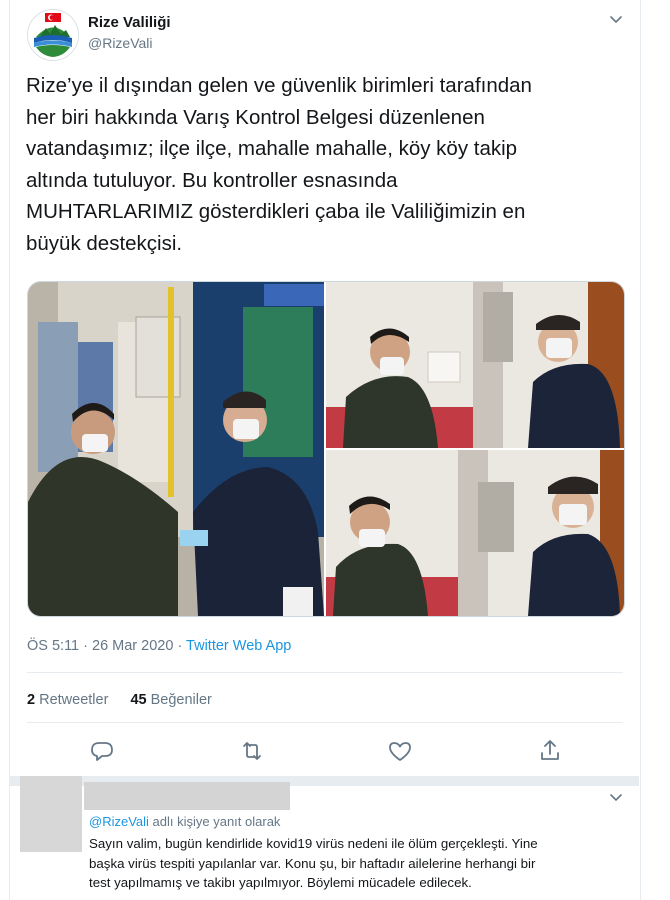  I want to click on tweet-meta: ÖS 5:11 · 26 Mar 2020 · Twitter Web App, so click(159, 646).